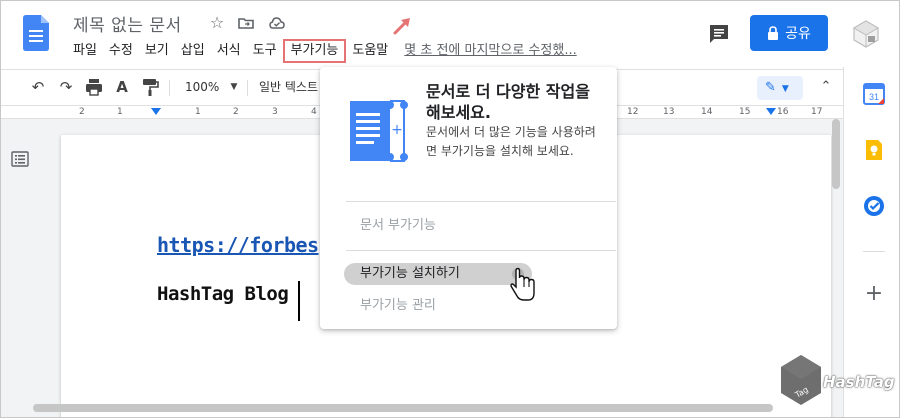 This screenshot has height=418, width=900. I want to click on editing-mode-button: ✎ ▼, so click(780, 88).